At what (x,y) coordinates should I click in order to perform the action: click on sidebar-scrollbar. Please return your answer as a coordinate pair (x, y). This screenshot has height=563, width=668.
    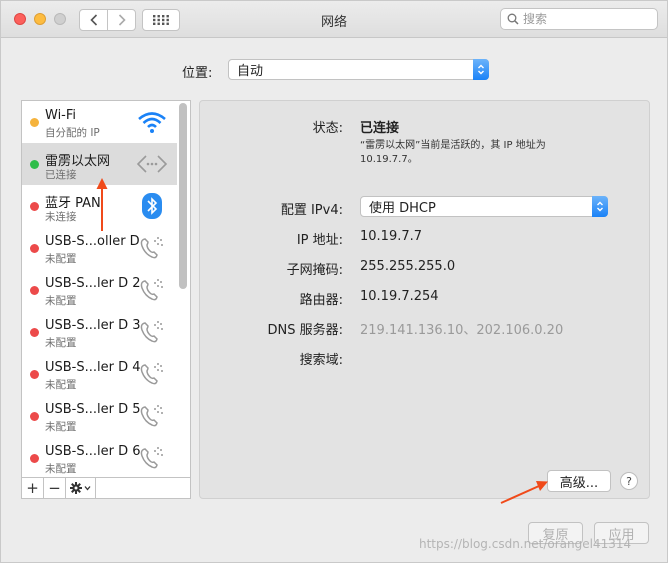
    Looking at the image, I should click on (183, 196).